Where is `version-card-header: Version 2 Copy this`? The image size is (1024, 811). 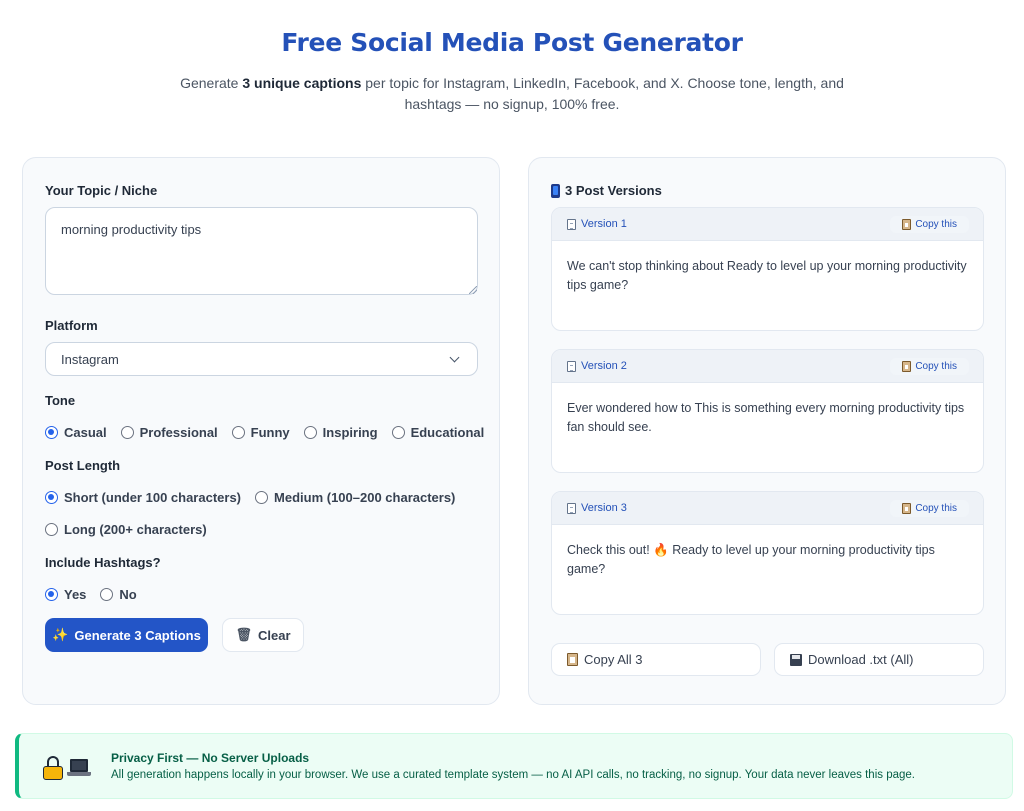
version-card-header: Version 2 Copy this is located at coordinates (767, 366).